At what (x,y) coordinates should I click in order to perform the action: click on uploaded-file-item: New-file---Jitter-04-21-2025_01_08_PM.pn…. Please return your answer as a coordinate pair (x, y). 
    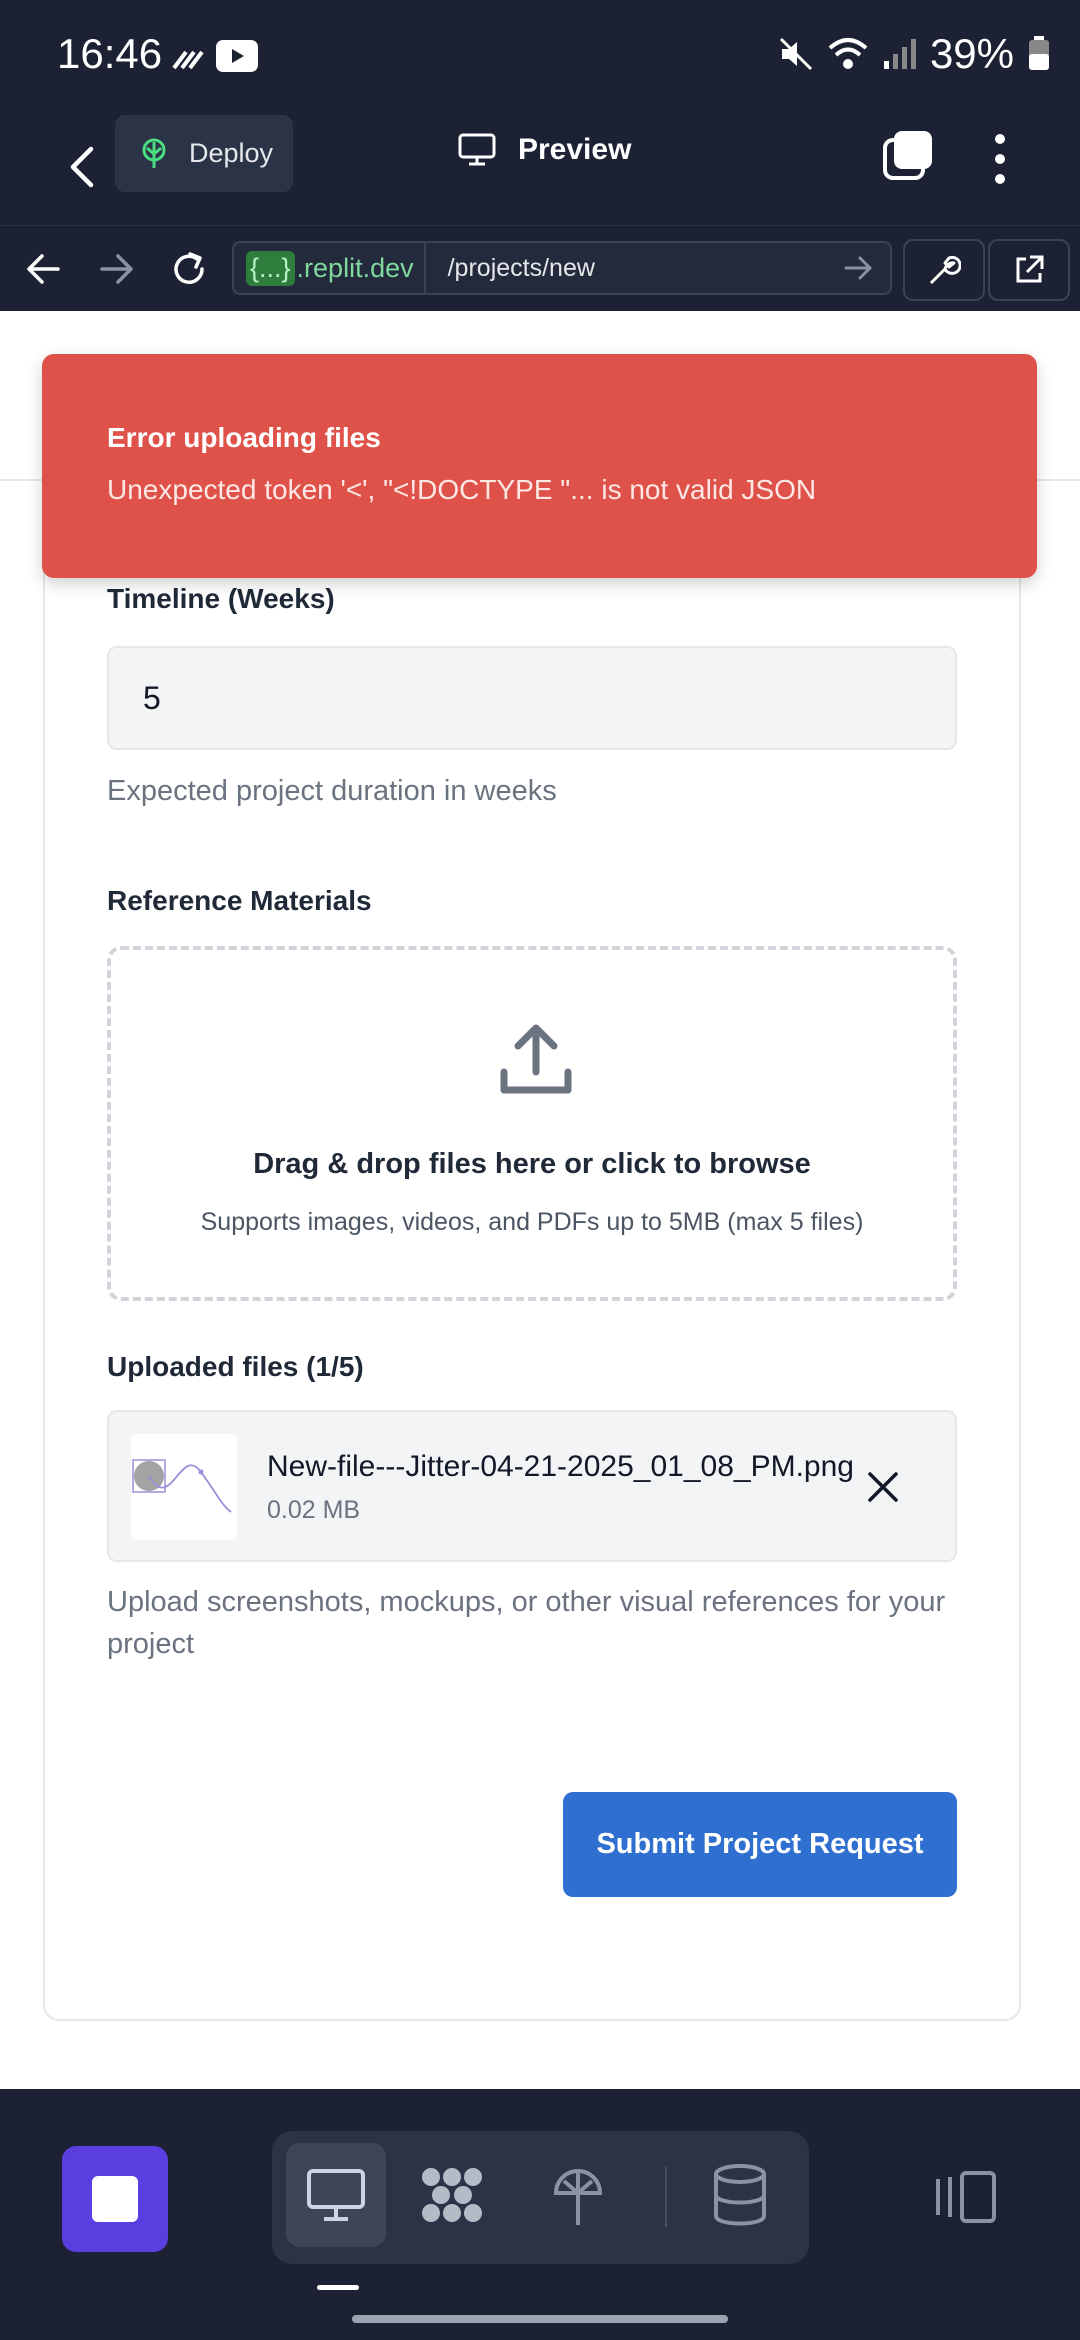
    Looking at the image, I should click on (532, 1486).